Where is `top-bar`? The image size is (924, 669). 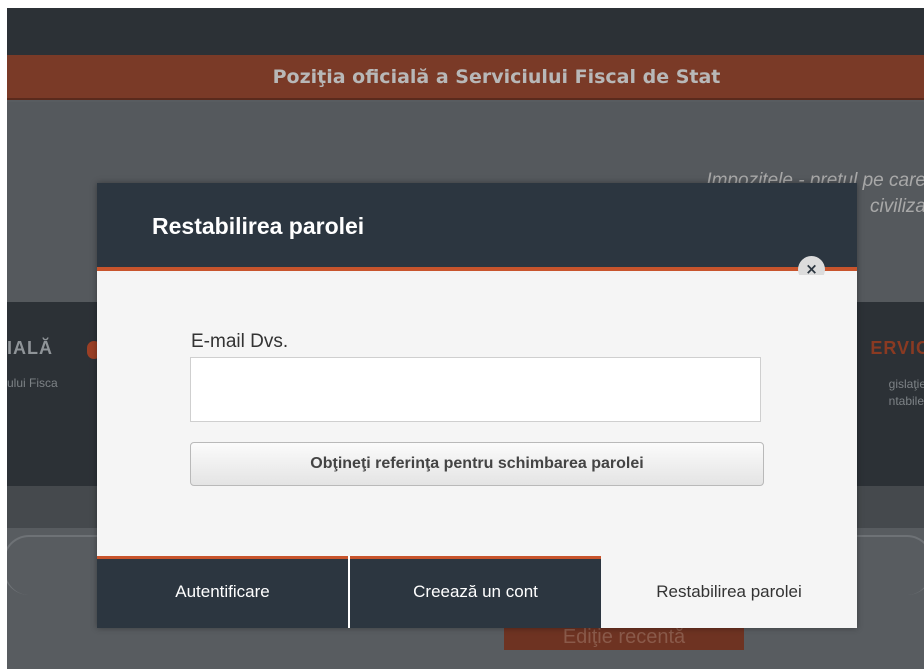 top-bar is located at coordinates (465, 31).